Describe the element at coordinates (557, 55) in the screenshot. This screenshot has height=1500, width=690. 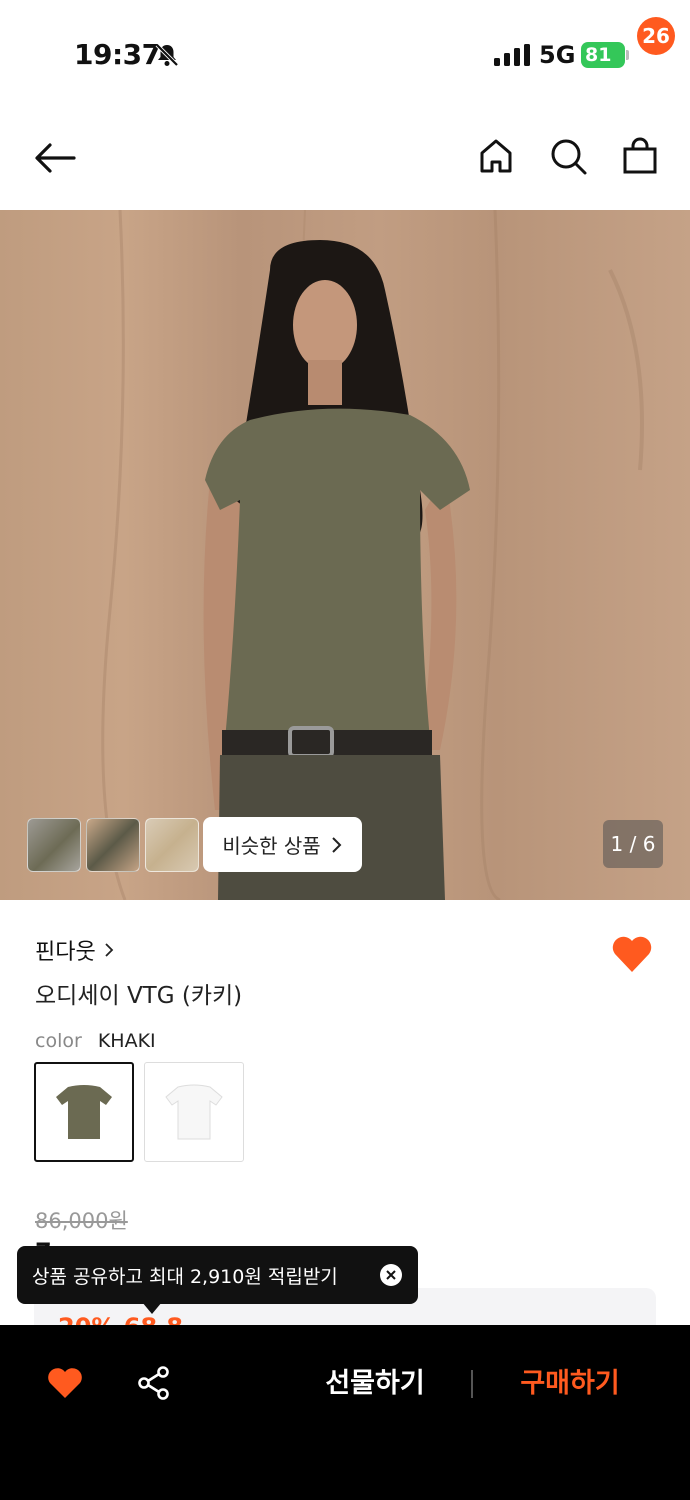
I see `network-label: 5G` at that location.